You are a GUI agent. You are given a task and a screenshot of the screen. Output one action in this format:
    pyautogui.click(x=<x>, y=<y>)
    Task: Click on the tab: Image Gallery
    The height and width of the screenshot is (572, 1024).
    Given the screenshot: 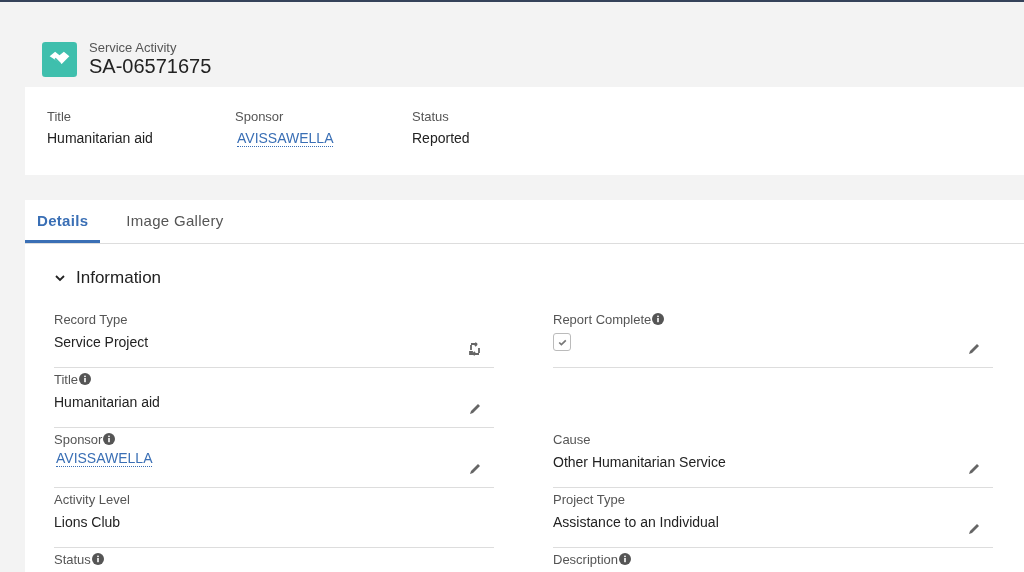 What is the action you would take?
    pyautogui.click(x=175, y=221)
    